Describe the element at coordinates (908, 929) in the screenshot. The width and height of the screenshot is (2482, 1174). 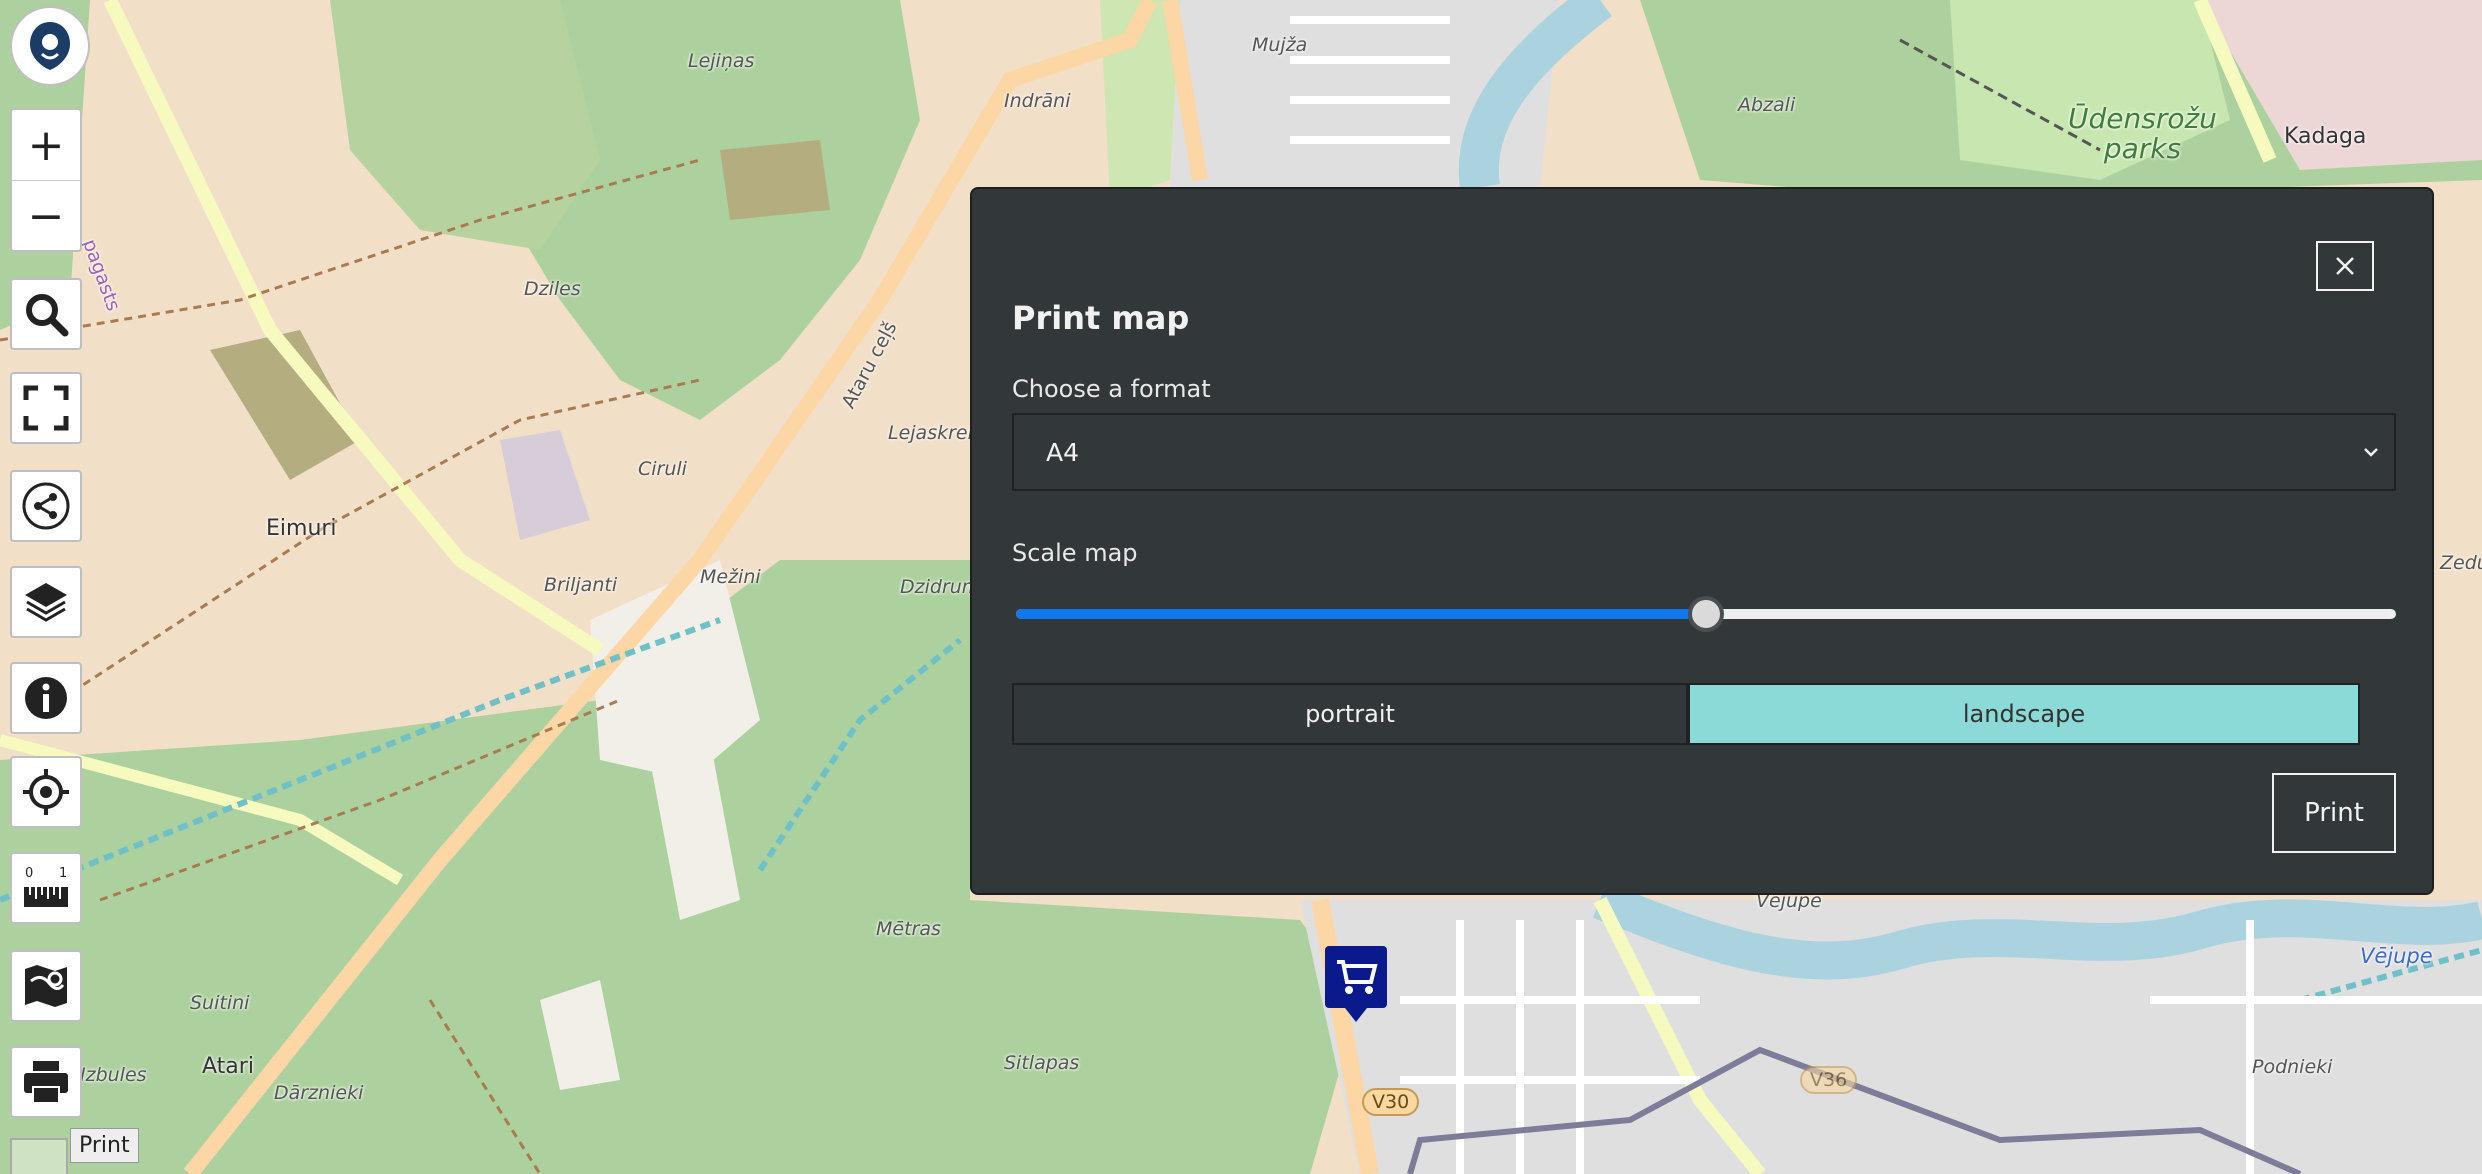
I see `map-label: Mētras` at that location.